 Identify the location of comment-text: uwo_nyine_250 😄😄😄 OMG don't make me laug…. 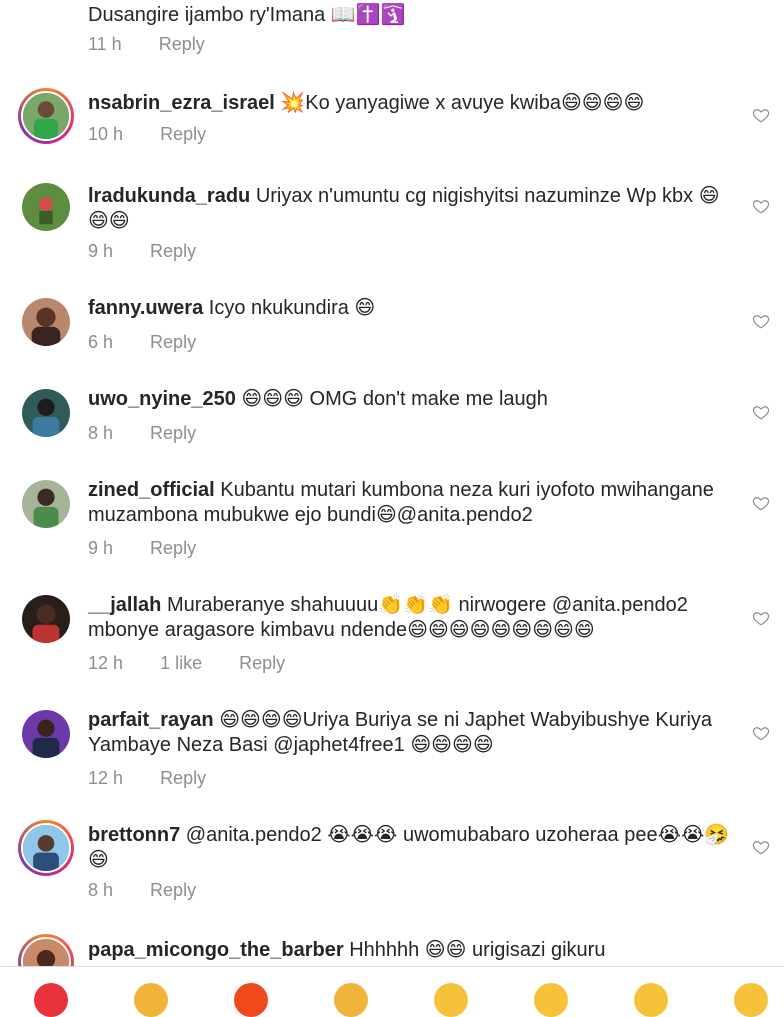
(318, 399).